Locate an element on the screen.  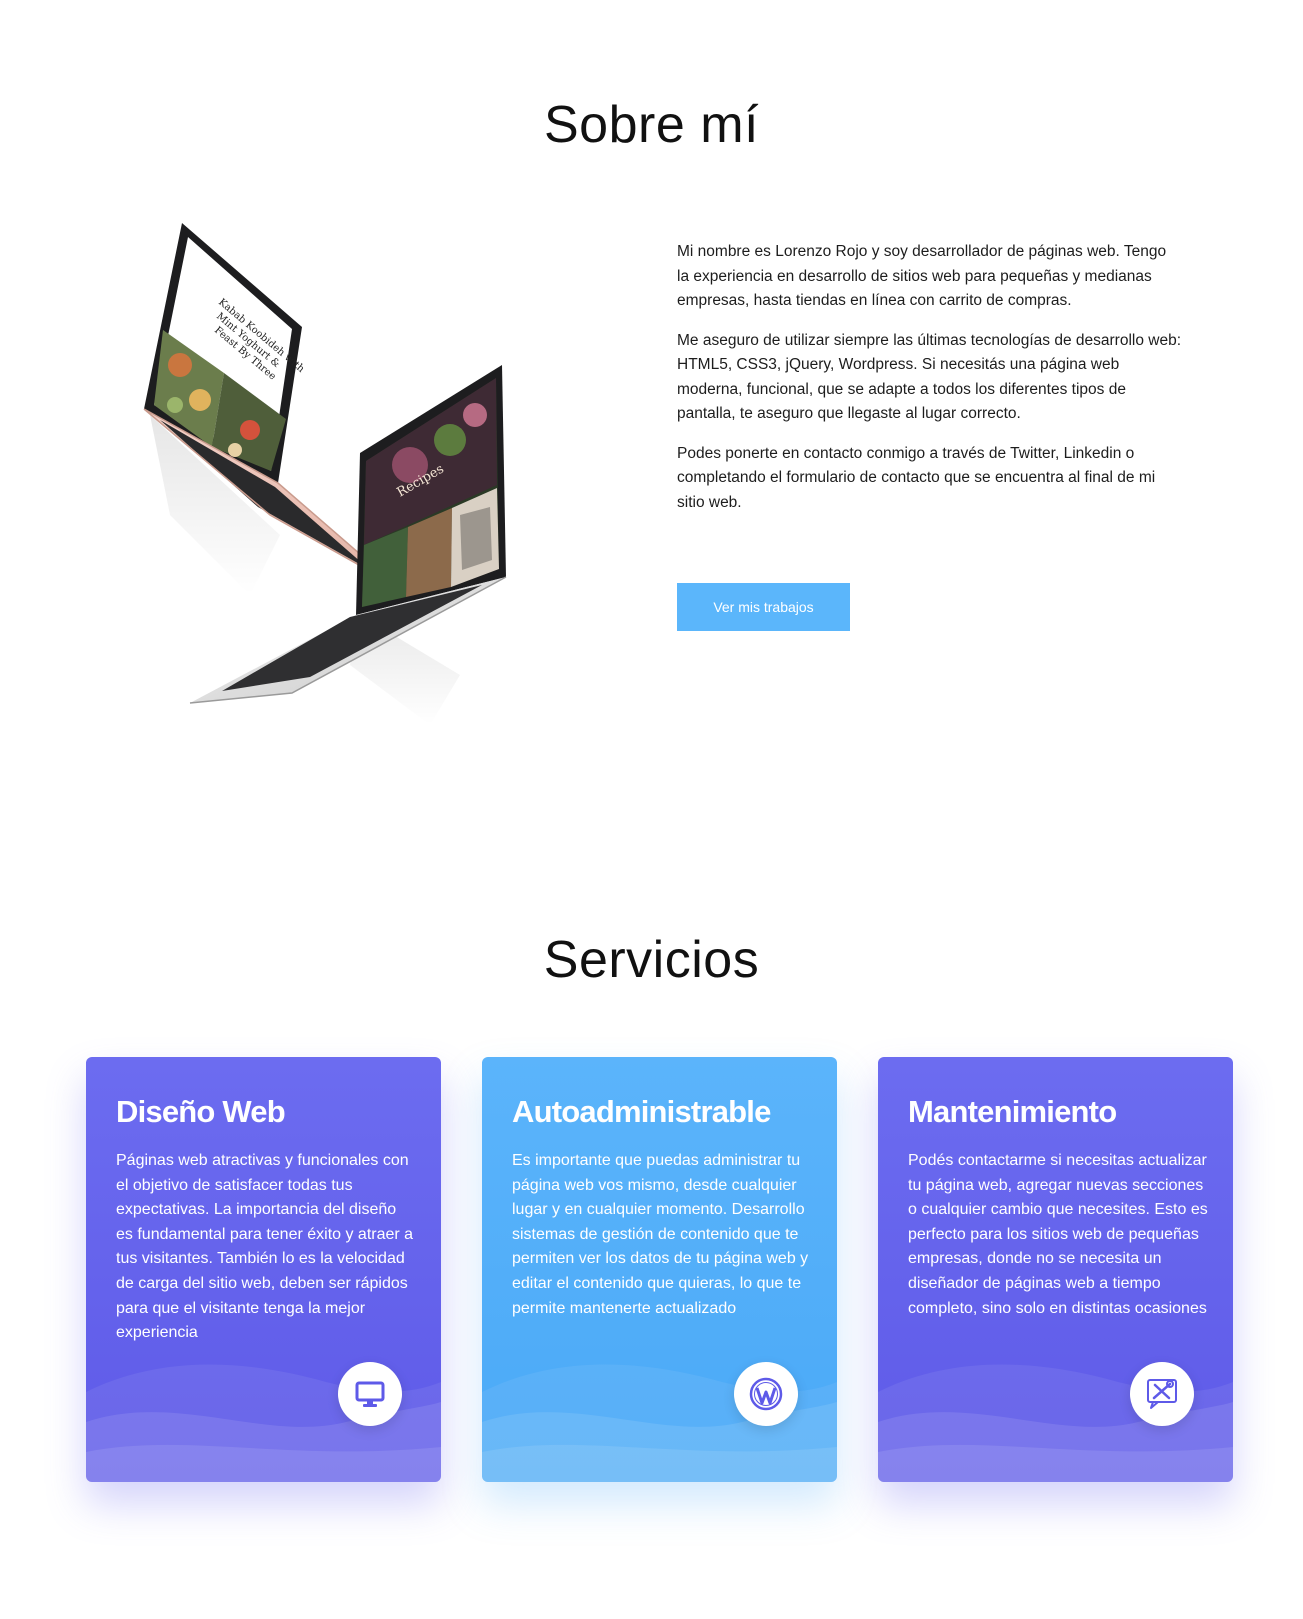
view-works-button: Ver mis trabajos is located at coordinates (763, 607).